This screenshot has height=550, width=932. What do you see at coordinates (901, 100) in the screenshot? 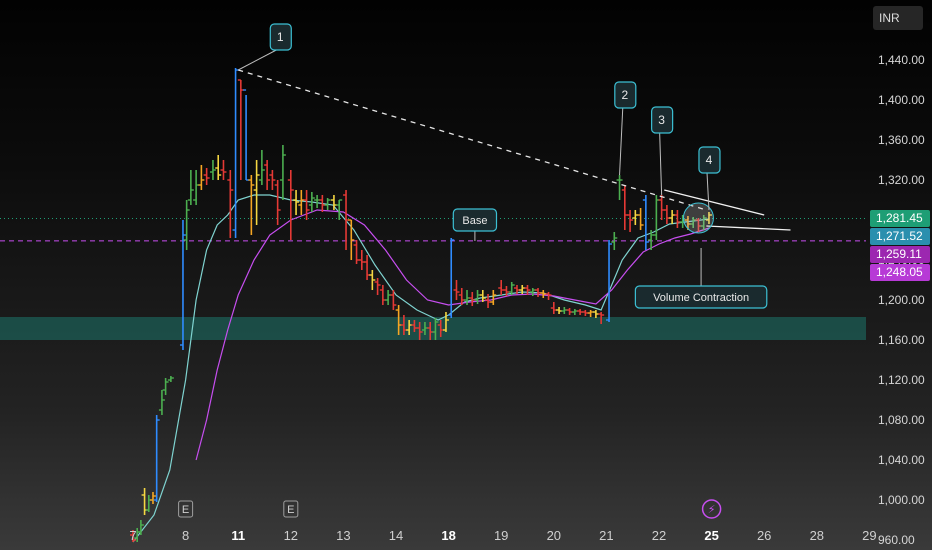
I see `y-tick-label: 1,400.00` at bounding box center [901, 100].